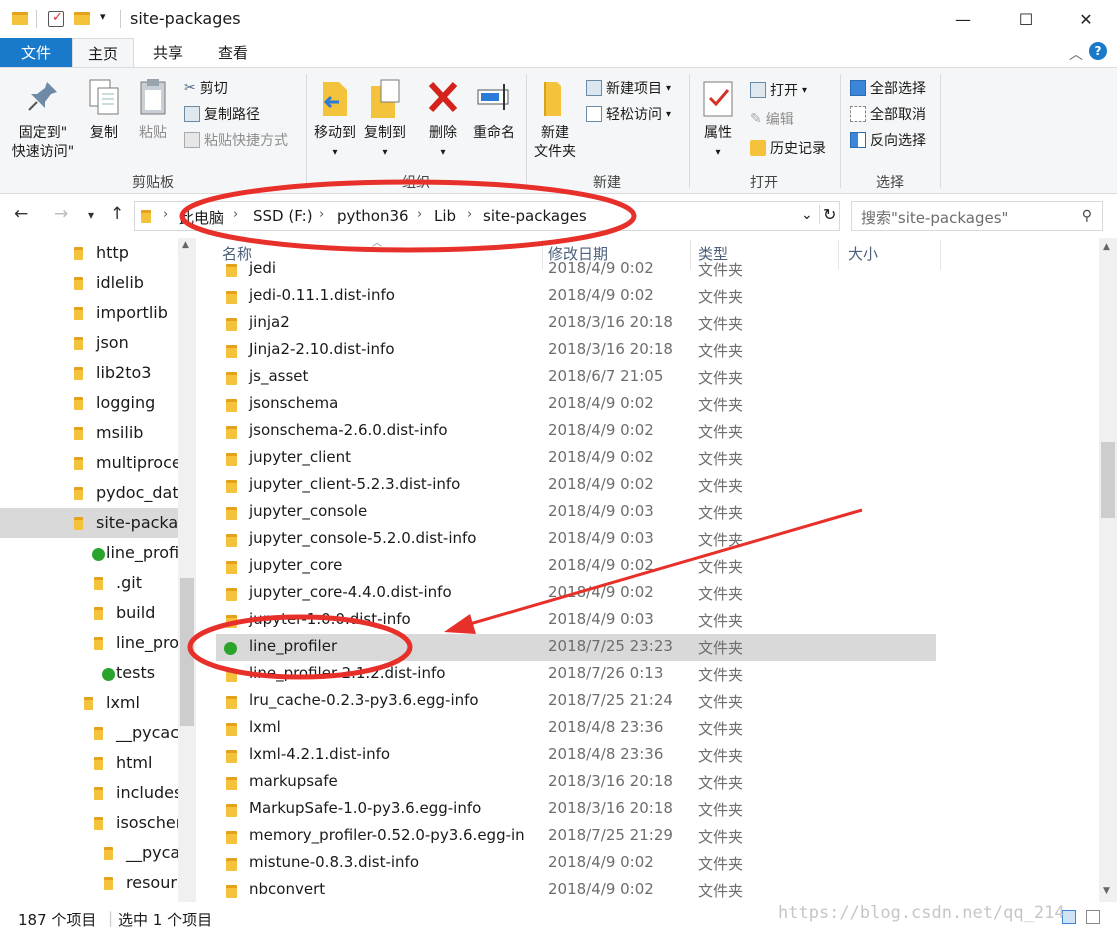 This screenshot has height=934, width=1117. What do you see at coordinates (576, 404) in the screenshot?
I see `file-row: jsonschema 2018/4/9 0:02 文件夹` at bounding box center [576, 404].